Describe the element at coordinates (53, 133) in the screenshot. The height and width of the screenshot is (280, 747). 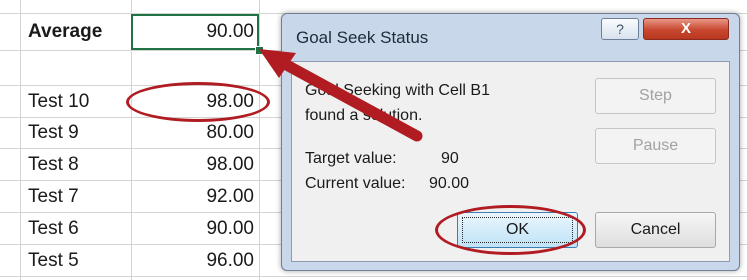
I see `row-label-cell: Test 9` at that location.